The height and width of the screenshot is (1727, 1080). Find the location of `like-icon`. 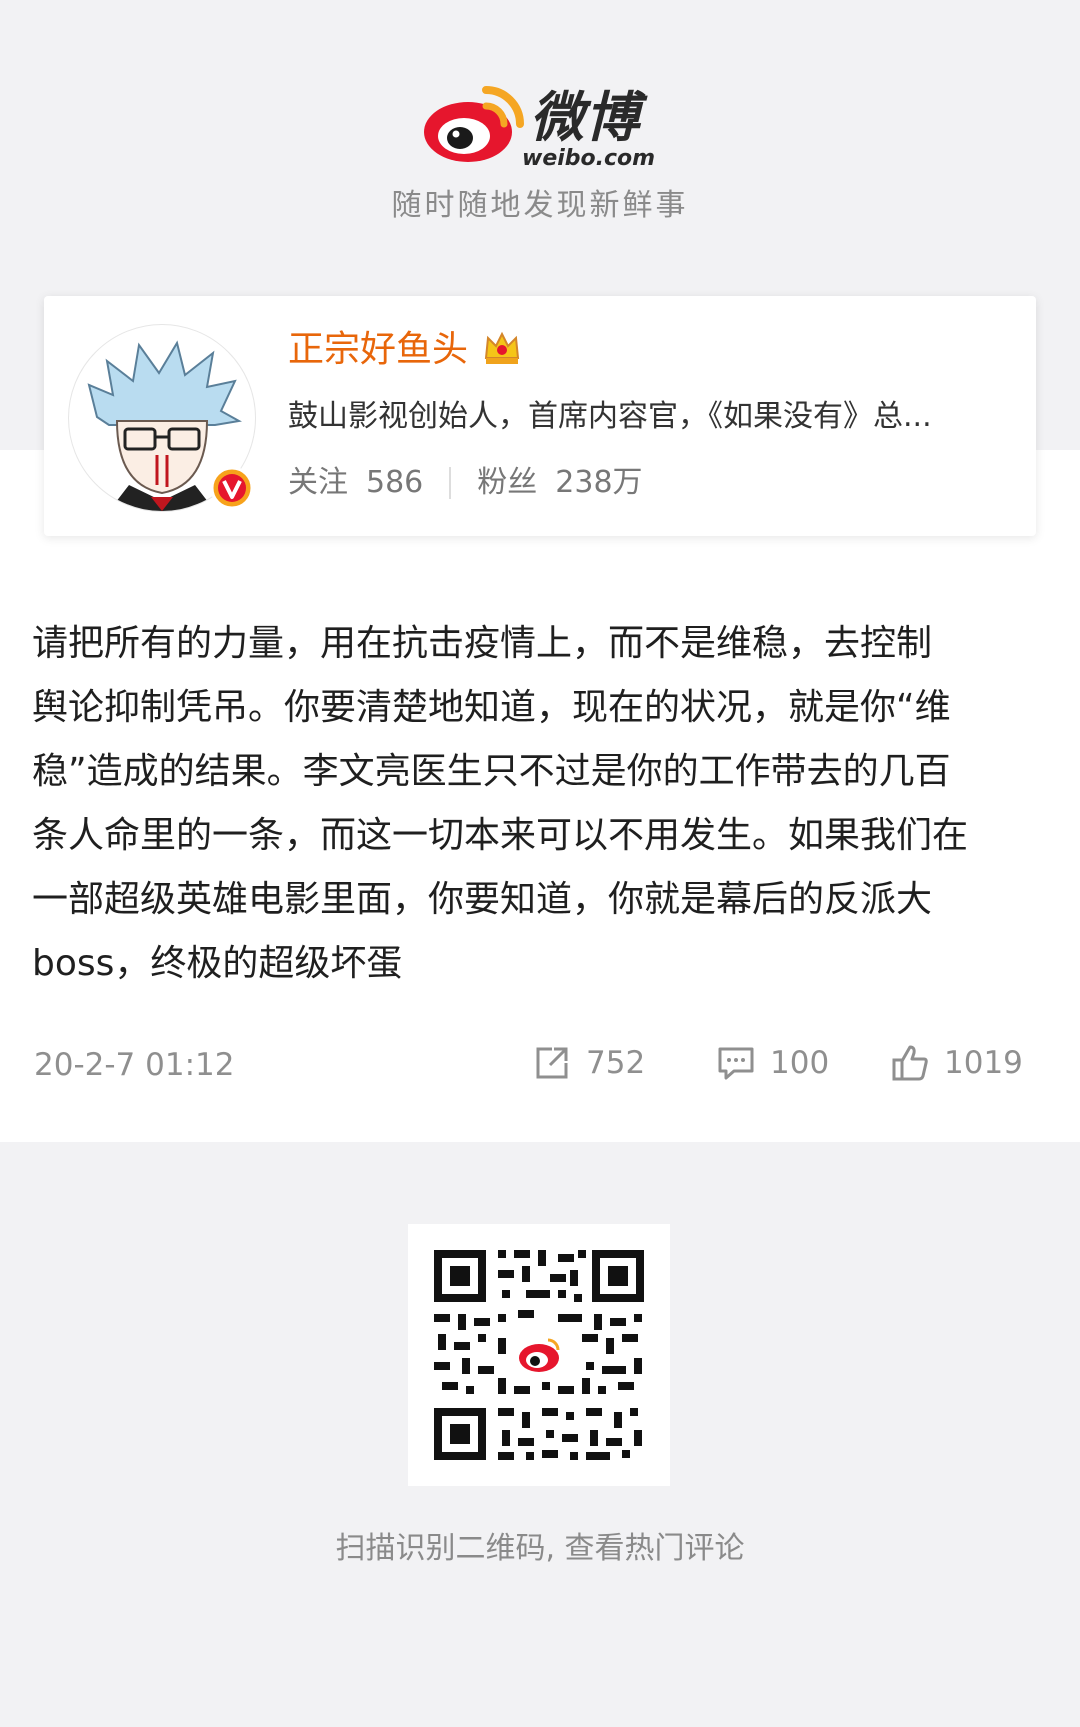

like-icon is located at coordinates (910, 1063).